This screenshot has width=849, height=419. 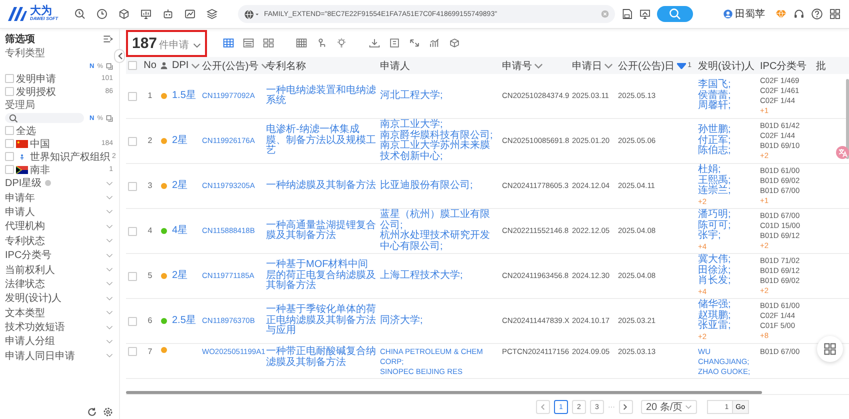 What do you see at coordinates (646, 65) in the screenshot?
I see `column-header: 公开(公告)日` at bounding box center [646, 65].